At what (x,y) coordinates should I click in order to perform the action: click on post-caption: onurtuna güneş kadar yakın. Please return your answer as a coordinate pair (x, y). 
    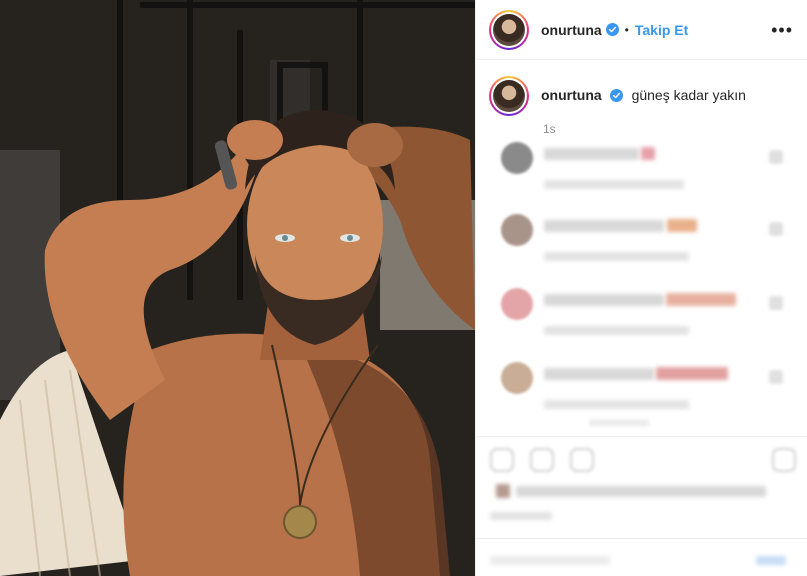
    Looking at the image, I should click on (641, 88).